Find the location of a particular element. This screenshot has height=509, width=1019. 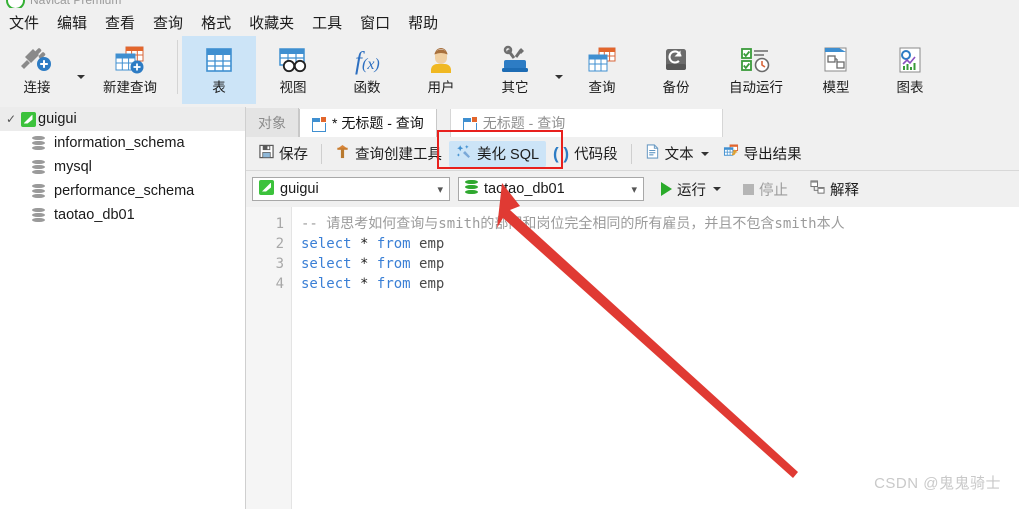

backup-icon is located at coordinates (676, 60).